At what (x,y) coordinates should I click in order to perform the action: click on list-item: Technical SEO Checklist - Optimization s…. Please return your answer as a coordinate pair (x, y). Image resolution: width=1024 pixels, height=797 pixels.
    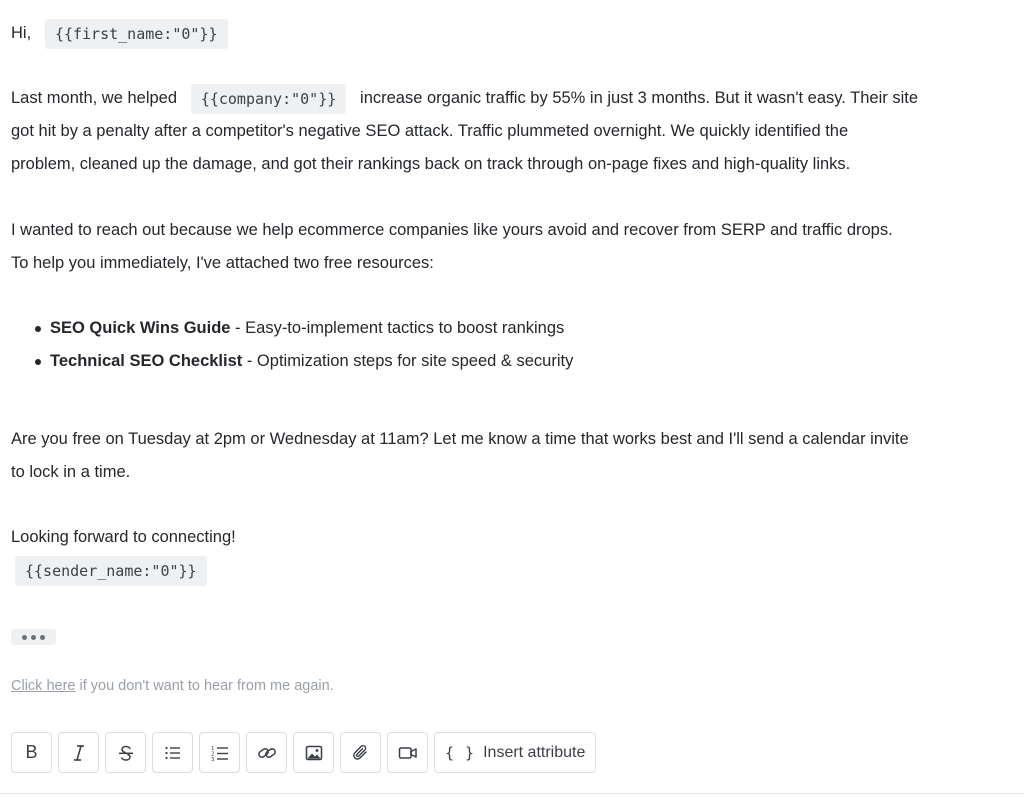
    Looking at the image, I should click on (304, 361).